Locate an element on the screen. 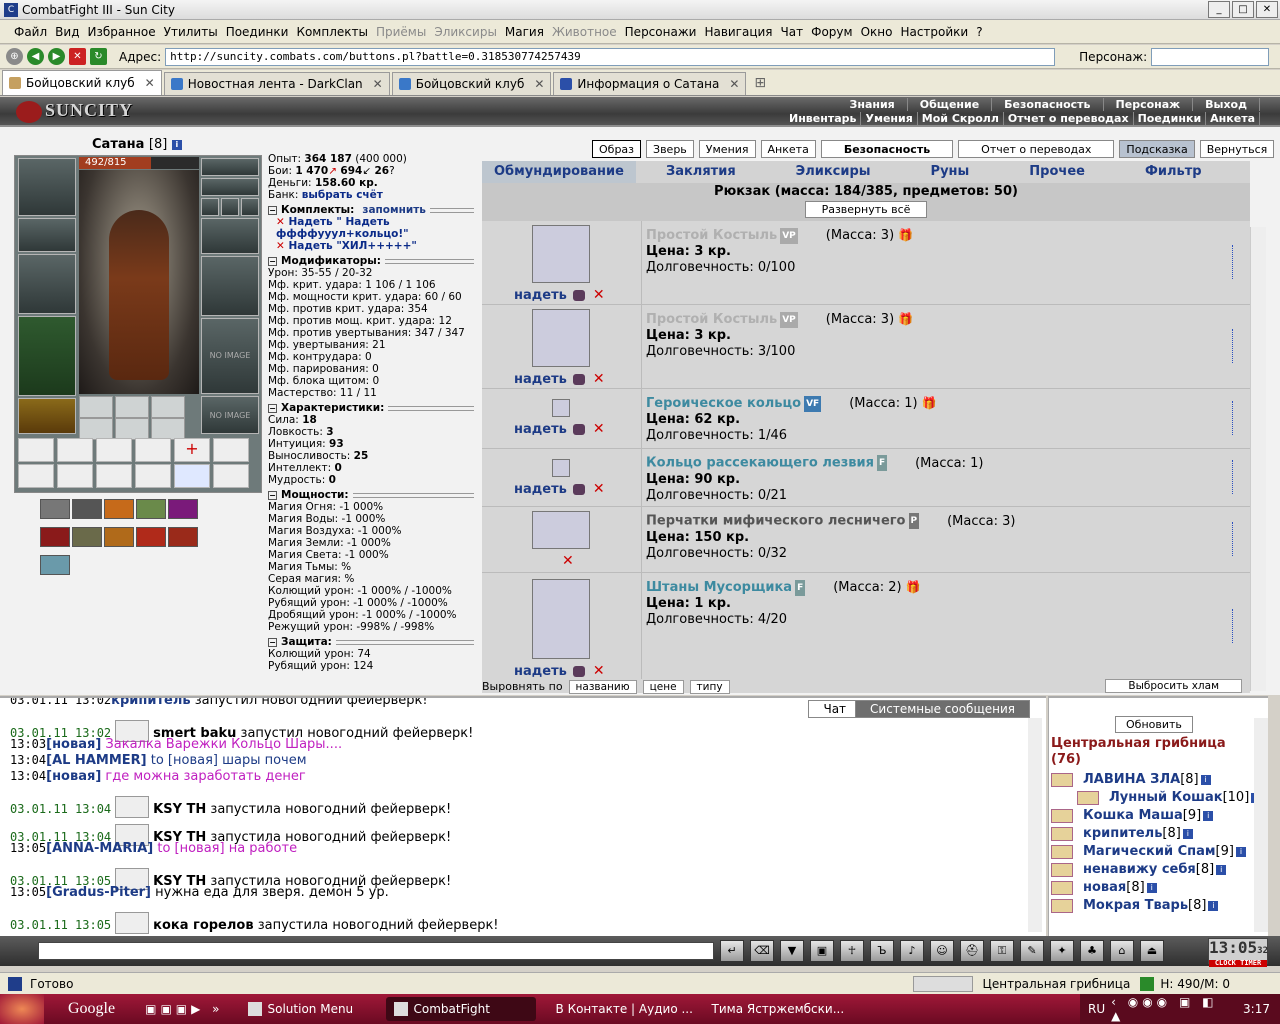  shield-slot: NO IMAGE is located at coordinates (230, 356).